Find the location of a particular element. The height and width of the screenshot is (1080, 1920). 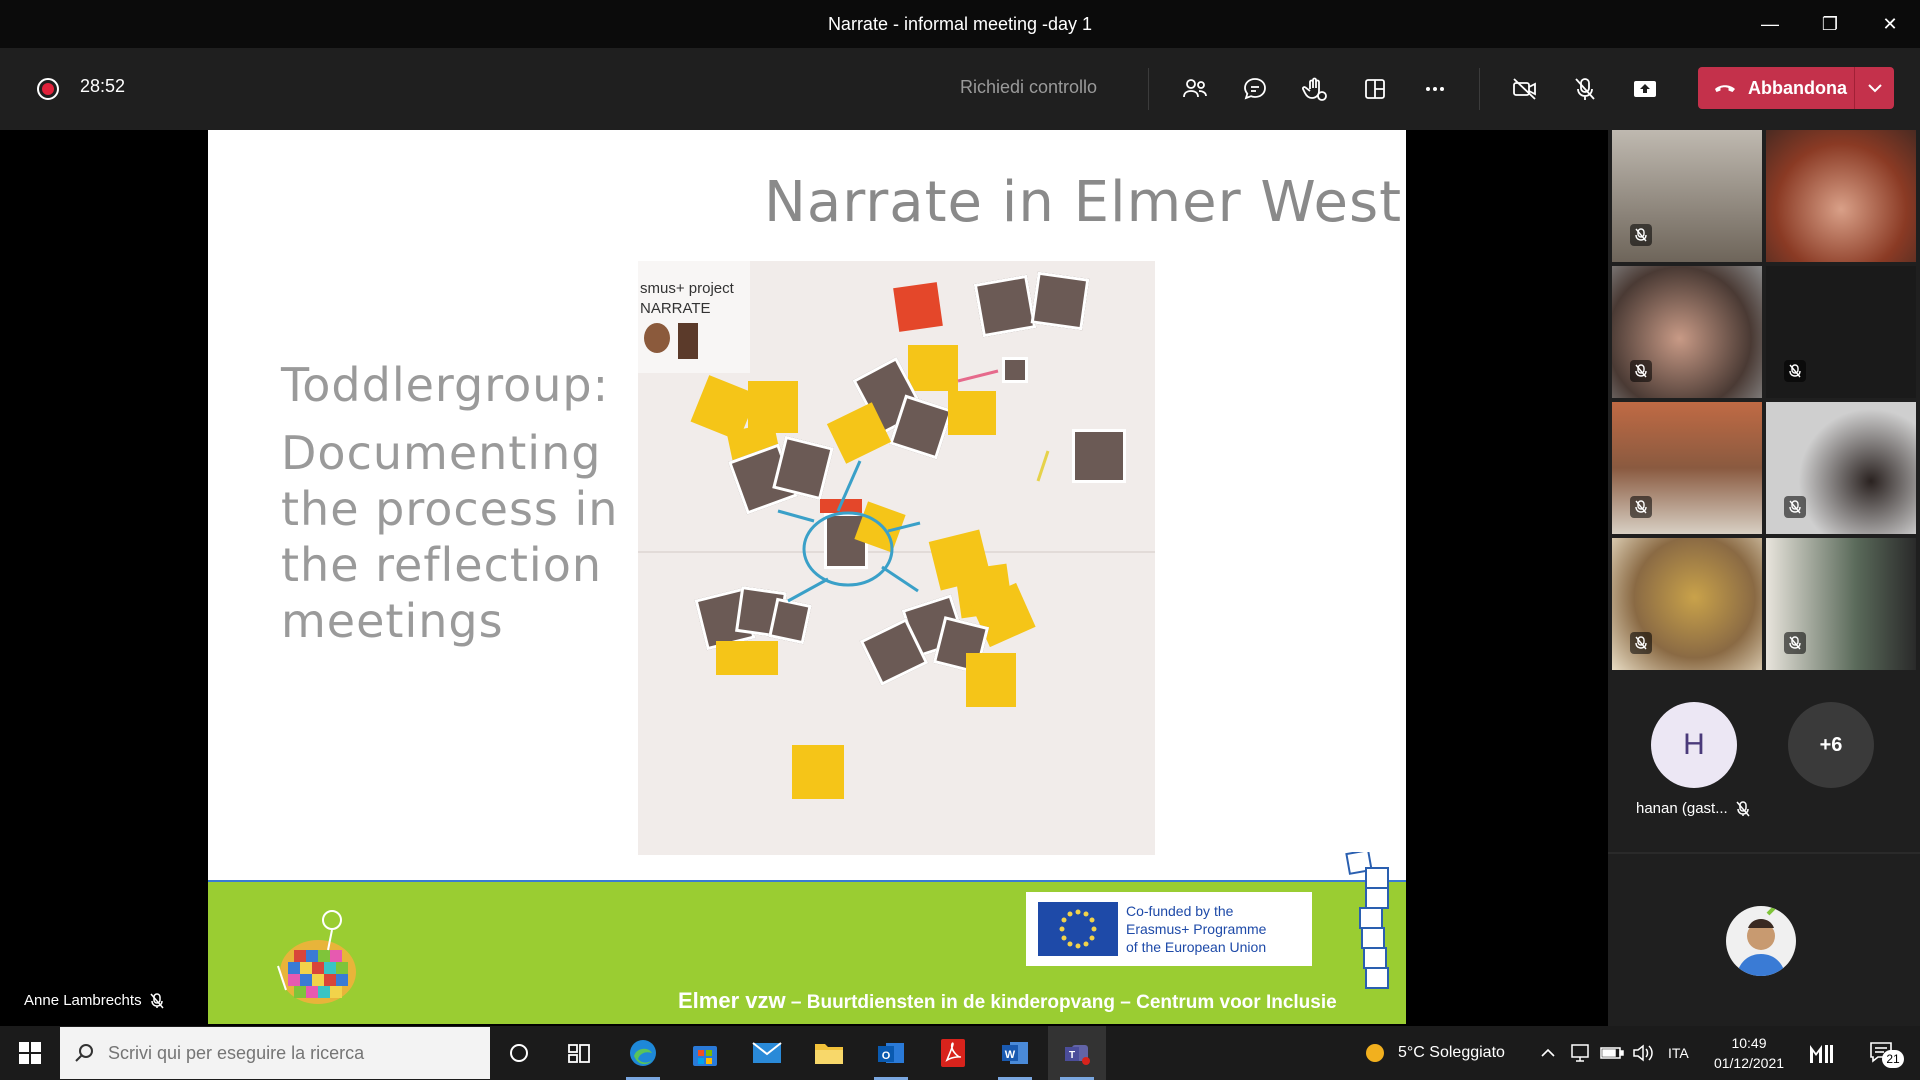

weather-widget: 5°C Soleggiato is located at coordinates (1434, 1053).